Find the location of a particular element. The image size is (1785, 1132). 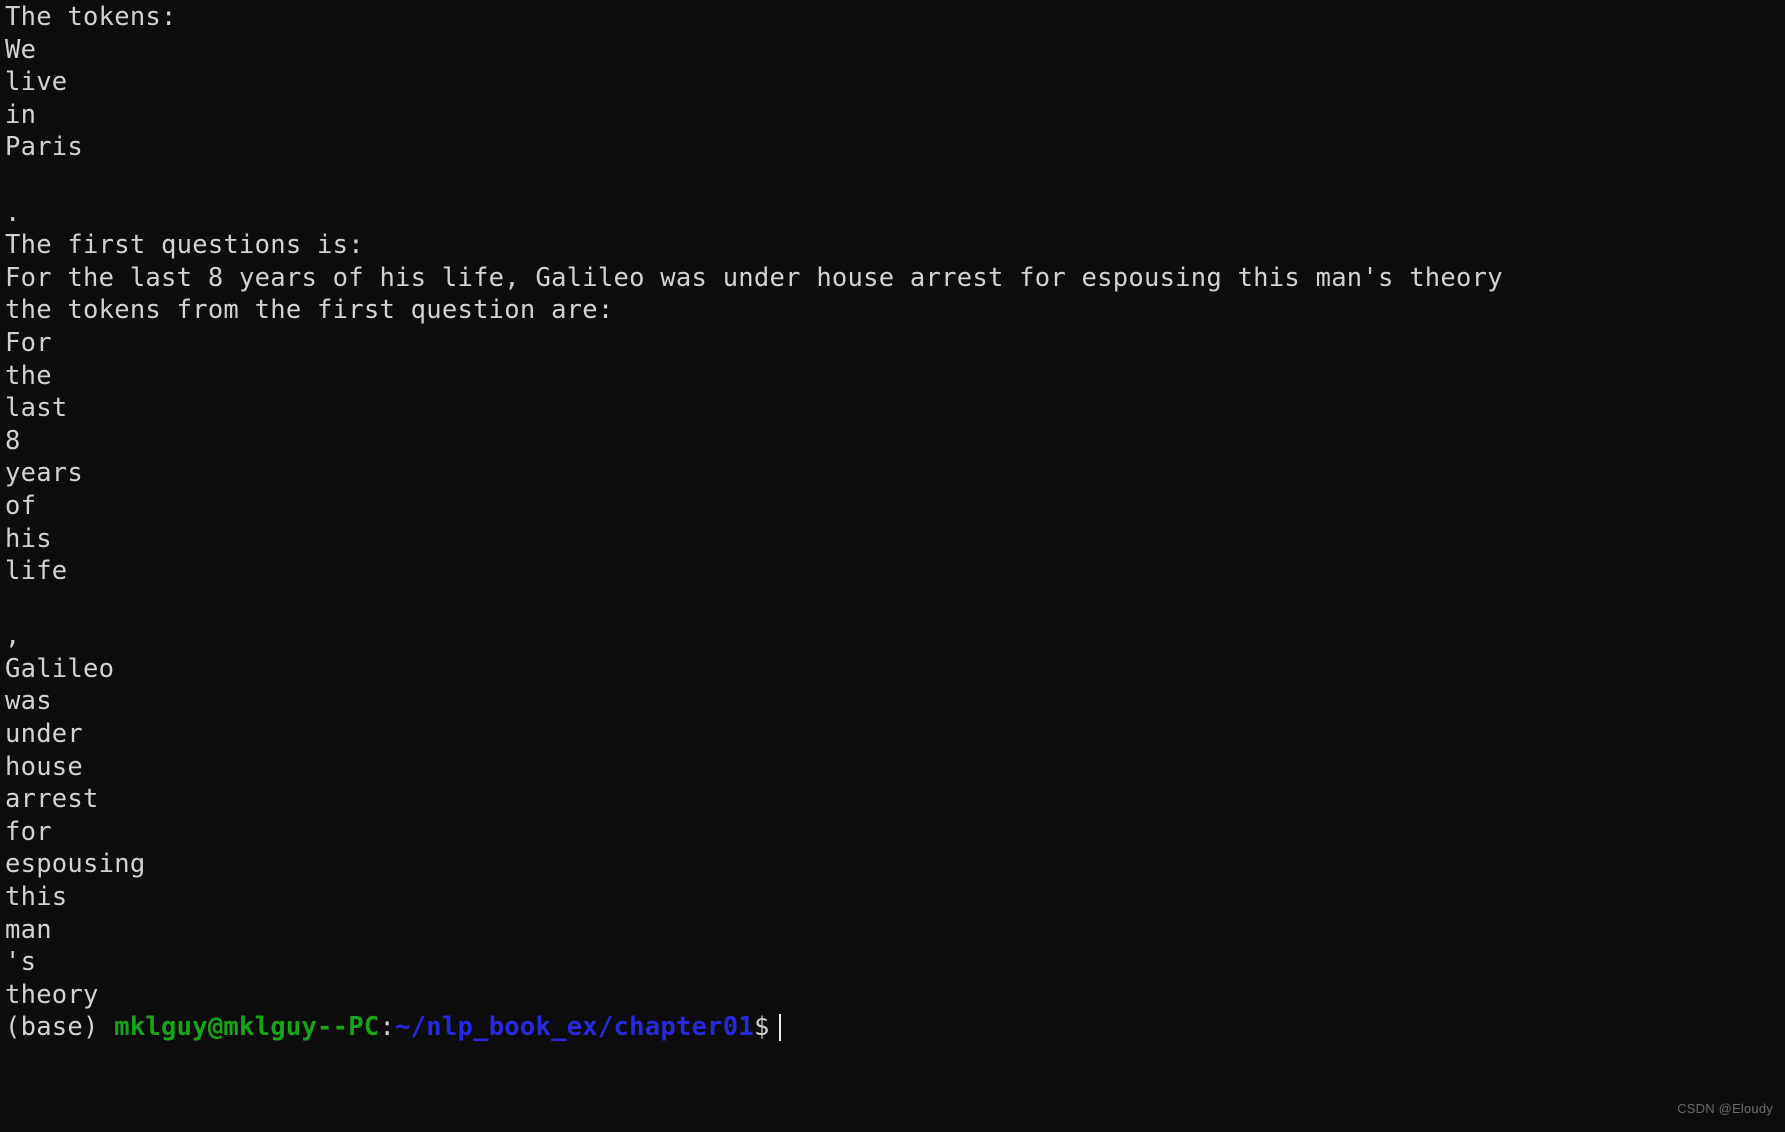

output-line: the tokens from the first question are: is located at coordinates (309, 310).